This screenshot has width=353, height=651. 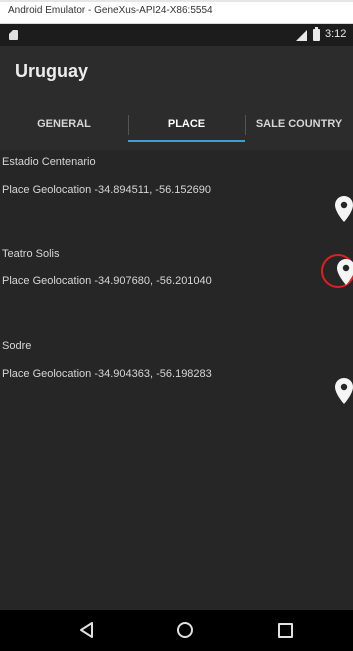 What do you see at coordinates (299, 124) in the screenshot?
I see `tab-sale-country: SALE COUNTRY` at bounding box center [299, 124].